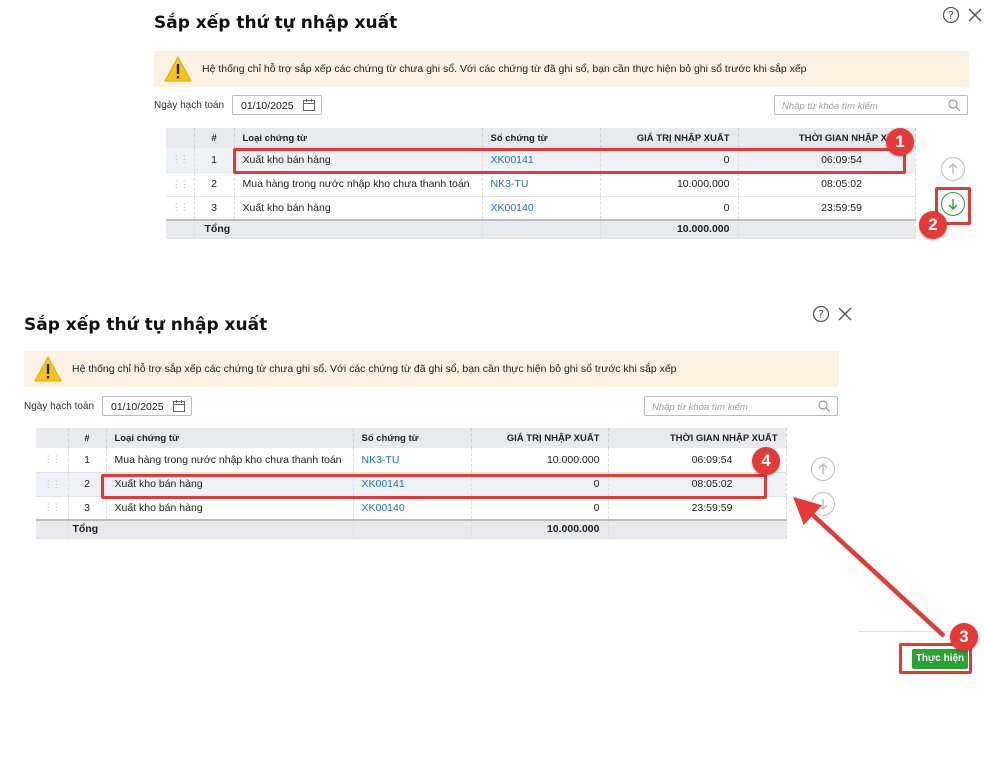 The image size is (984, 783). What do you see at coordinates (869, 567) in the screenshot?
I see `annotation-arrow` at bounding box center [869, 567].